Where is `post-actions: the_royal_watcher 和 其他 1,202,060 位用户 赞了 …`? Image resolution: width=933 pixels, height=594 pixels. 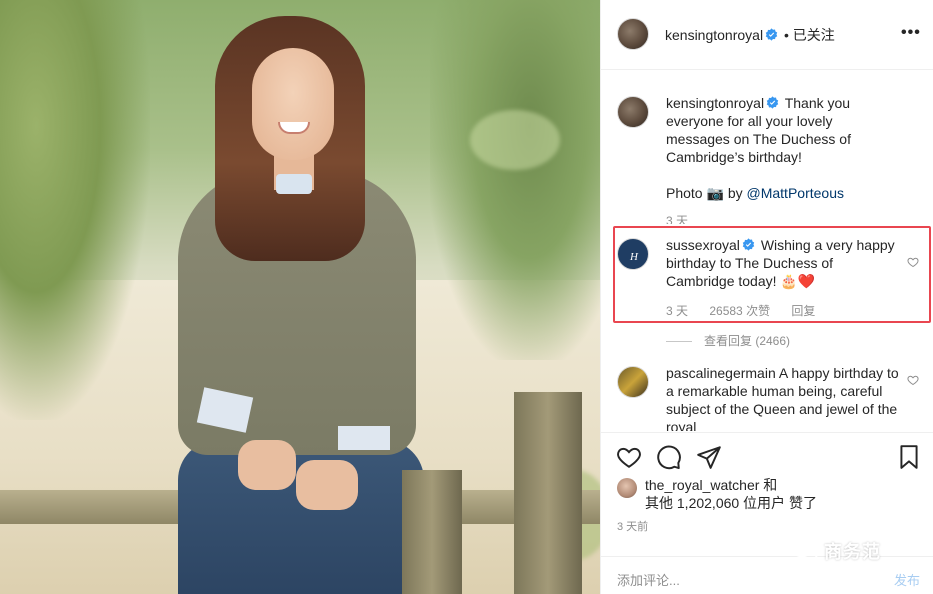 post-actions: the_royal_watcher 和 其他 1,202,060 位用户 赞了 … is located at coordinates (767, 513).